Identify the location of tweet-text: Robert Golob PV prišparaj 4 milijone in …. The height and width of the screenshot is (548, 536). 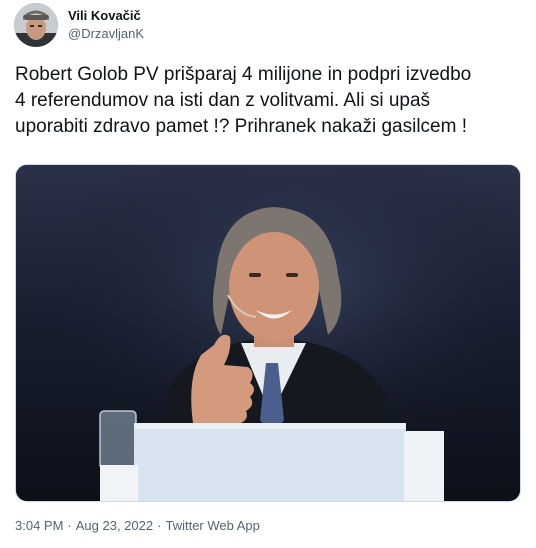
(243, 100).